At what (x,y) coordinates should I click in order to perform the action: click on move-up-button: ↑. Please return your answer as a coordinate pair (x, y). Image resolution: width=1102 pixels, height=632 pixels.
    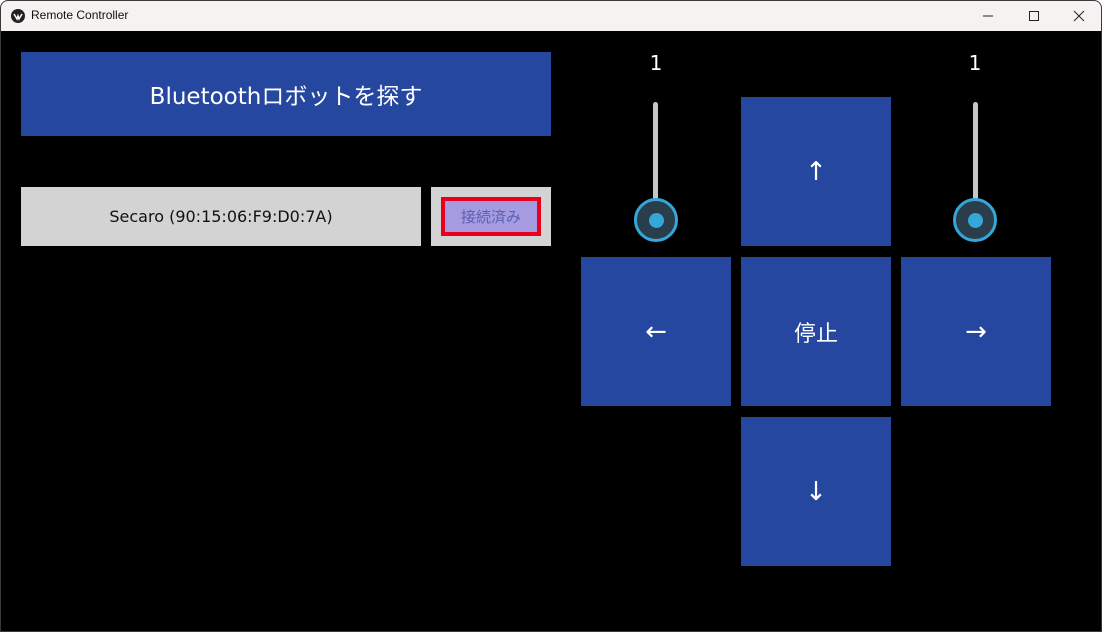
    Looking at the image, I should click on (816, 171).